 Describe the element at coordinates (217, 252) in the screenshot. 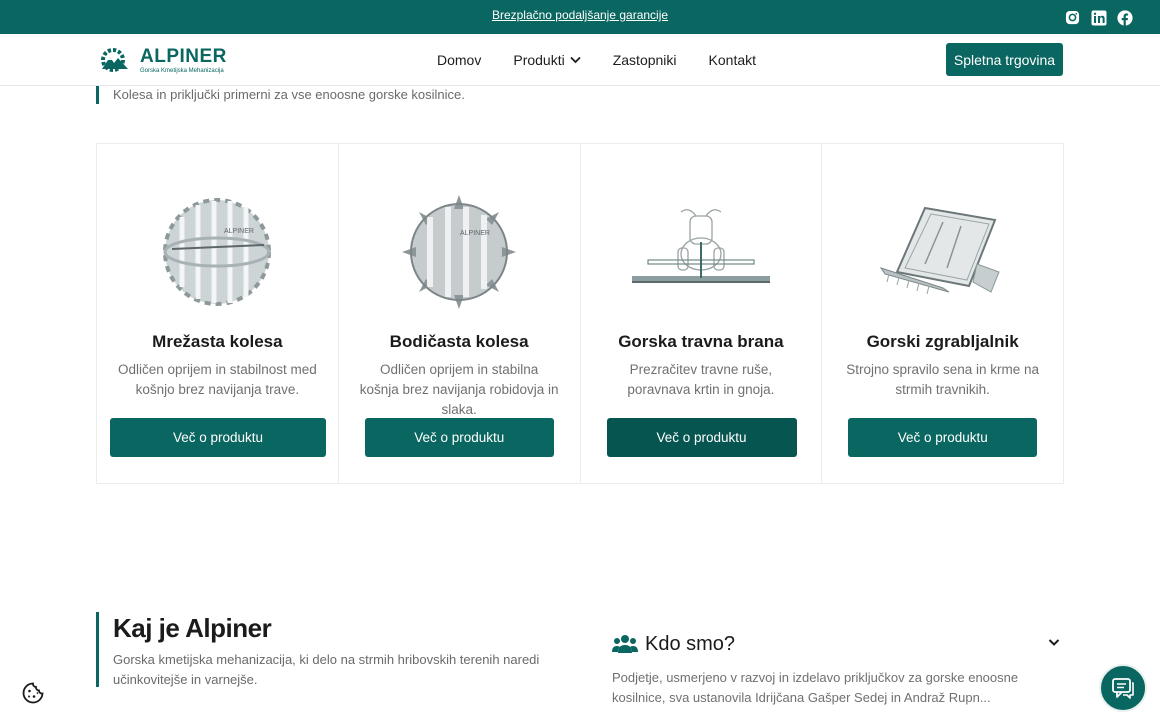

I see `mesh-wheel-image: ALPINER` at that location.